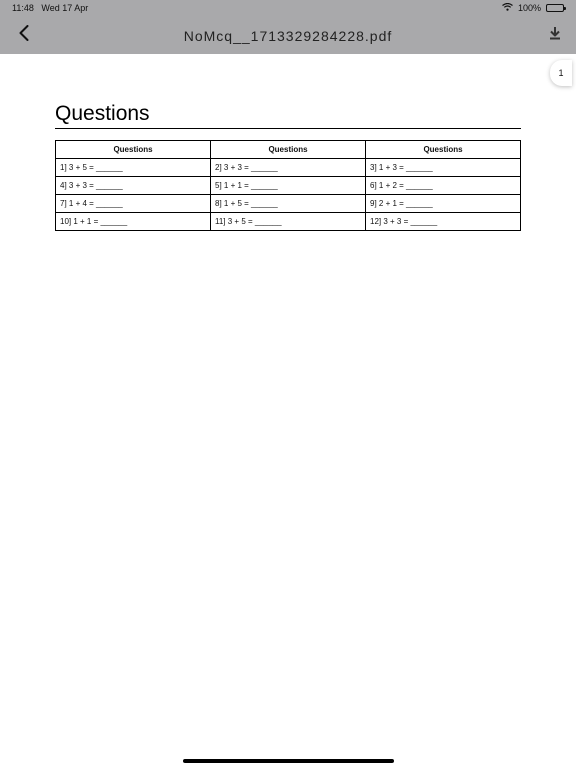 This screenshot has width=576, height=768. What do you see at coordinates (443, 203) in the screenshot?
I see `question-cell: 9] 2 + 1 = ______` at bounding box center [443, 203].